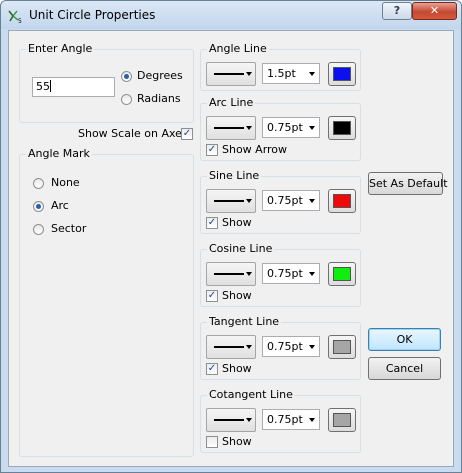 This screenshot has width=462, height=473. I want to click on tangent-show-label: Show, so click(237, 368).